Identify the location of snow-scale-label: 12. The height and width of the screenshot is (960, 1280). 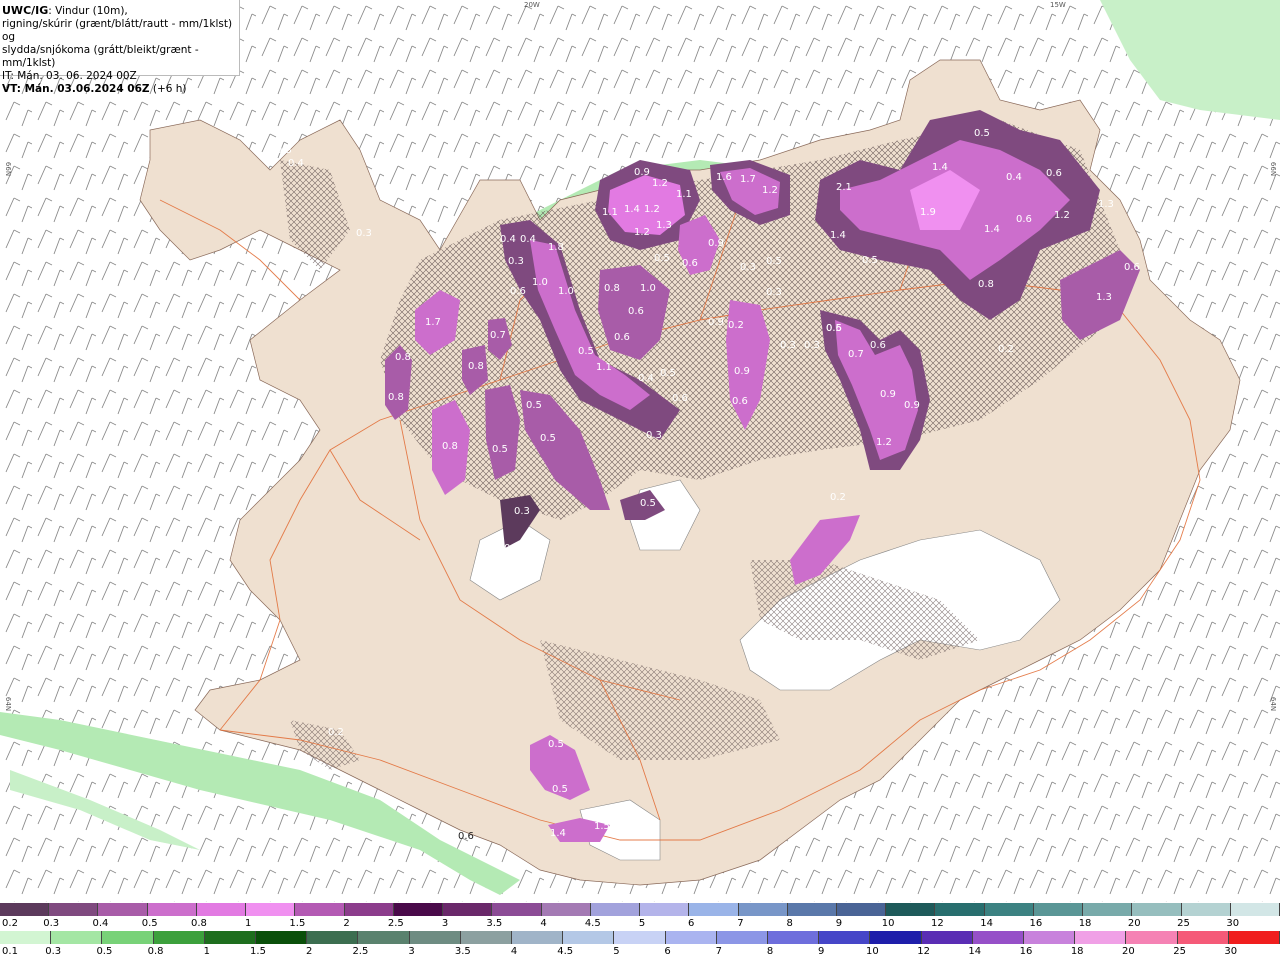
(937, 923).